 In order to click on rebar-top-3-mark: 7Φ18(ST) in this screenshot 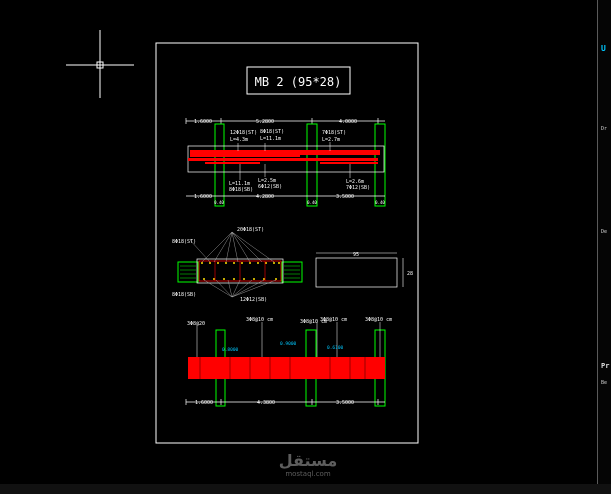, I will do `click(334, 133)`.